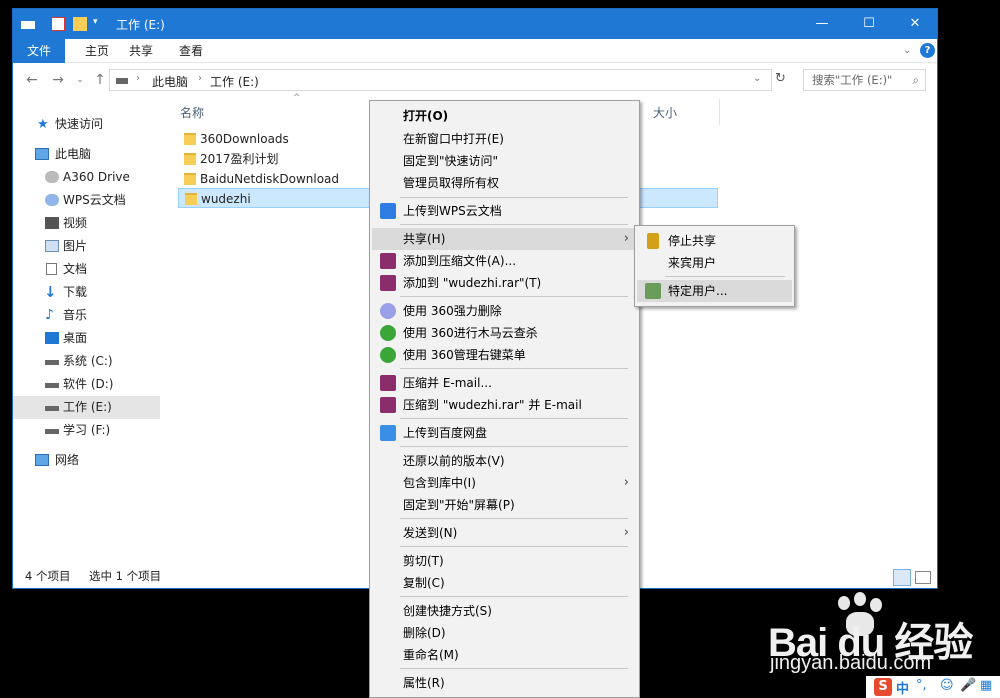 The image size is (1000, 698). What do you see at coordinates (191, 51) in the screenshot?
I see `tab-view: 查看` at bounding box center [191, 51].